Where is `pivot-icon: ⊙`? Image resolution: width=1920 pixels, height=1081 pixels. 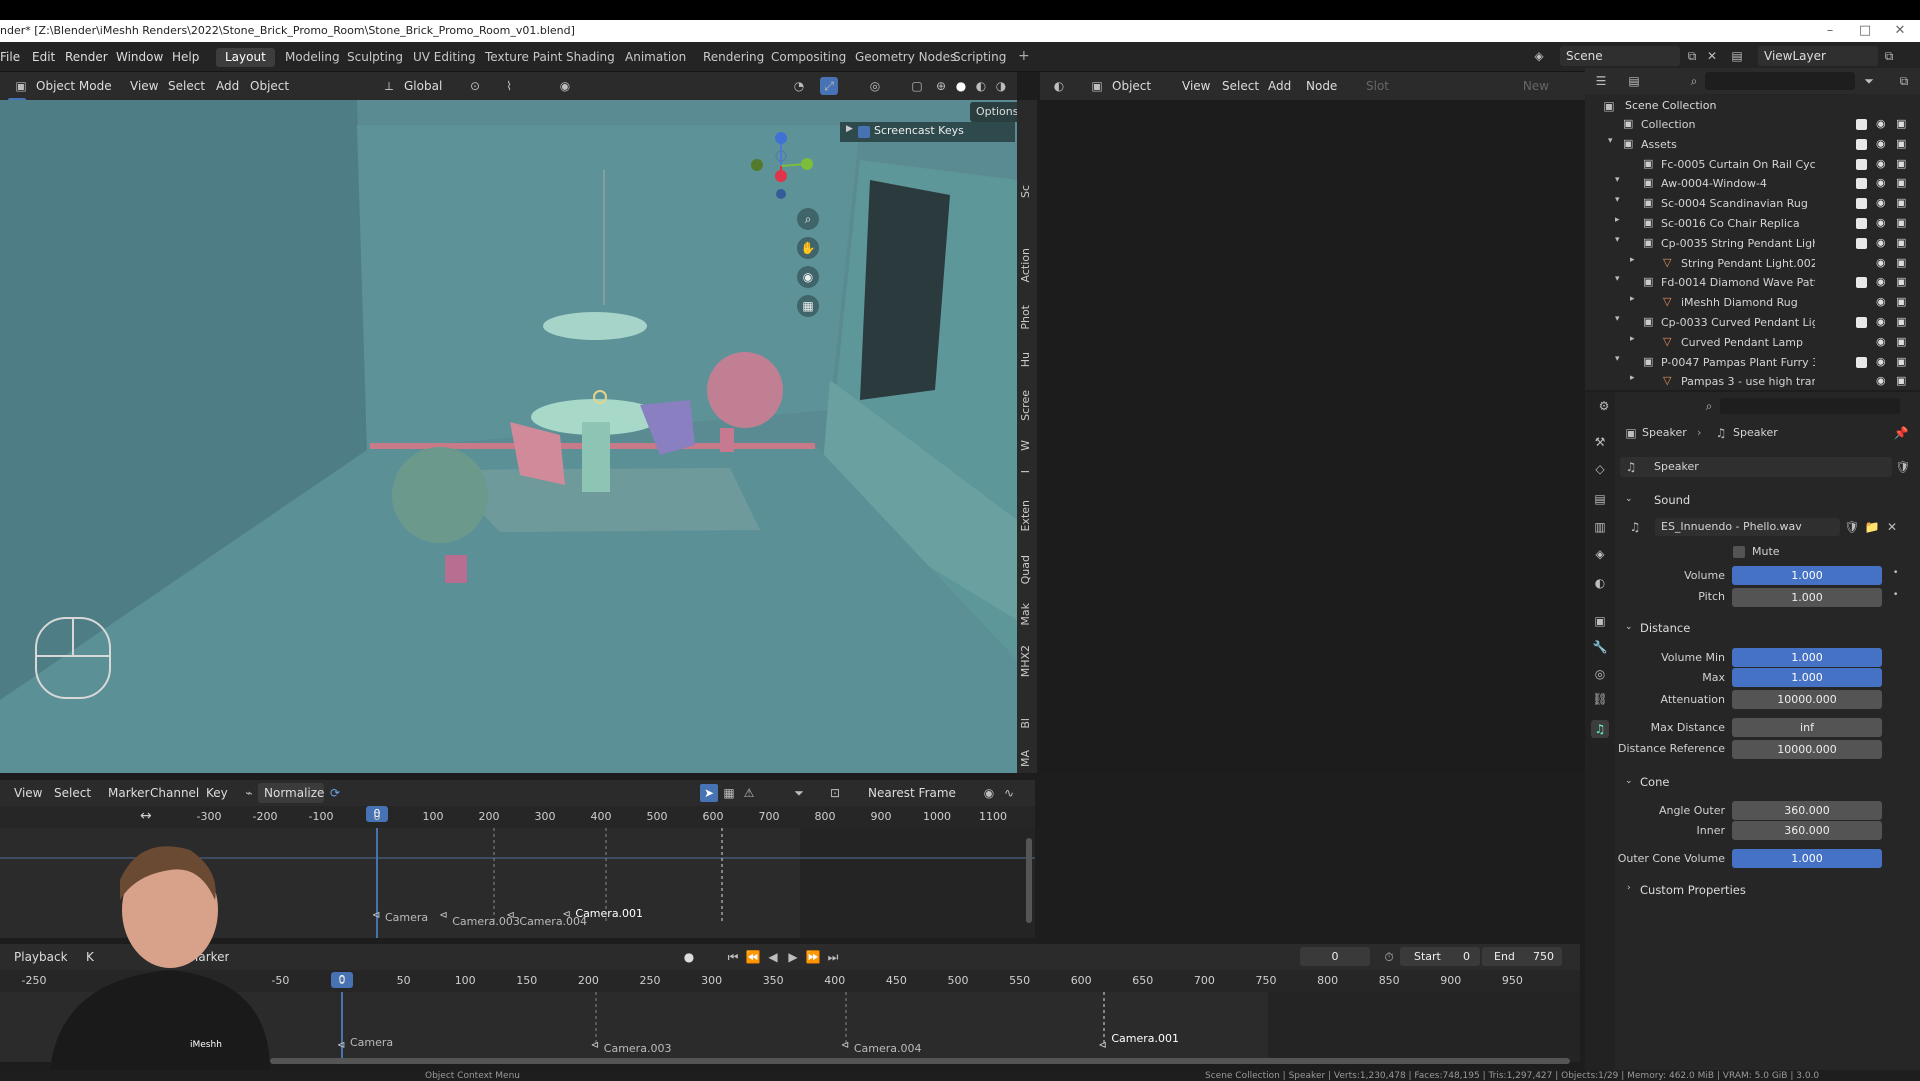
pivot-icon: ⊙ is located at coordinates (475, 86).